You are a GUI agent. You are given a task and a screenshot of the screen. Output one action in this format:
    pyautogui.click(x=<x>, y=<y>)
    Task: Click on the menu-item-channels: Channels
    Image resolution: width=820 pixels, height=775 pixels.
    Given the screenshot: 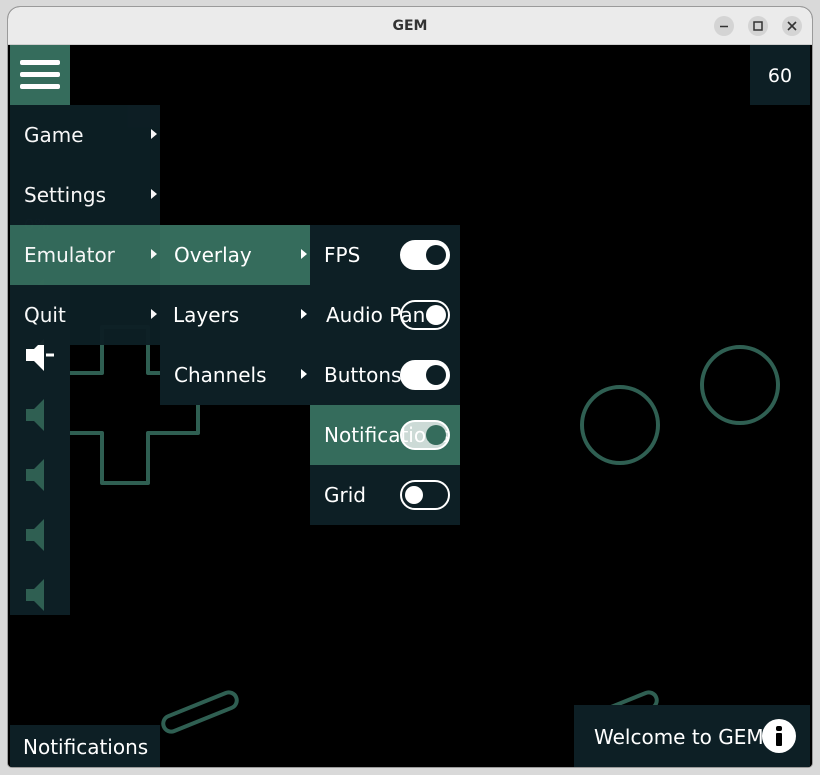 What is the action you would take?
    pyautogui.click(x=235, y=375)
    